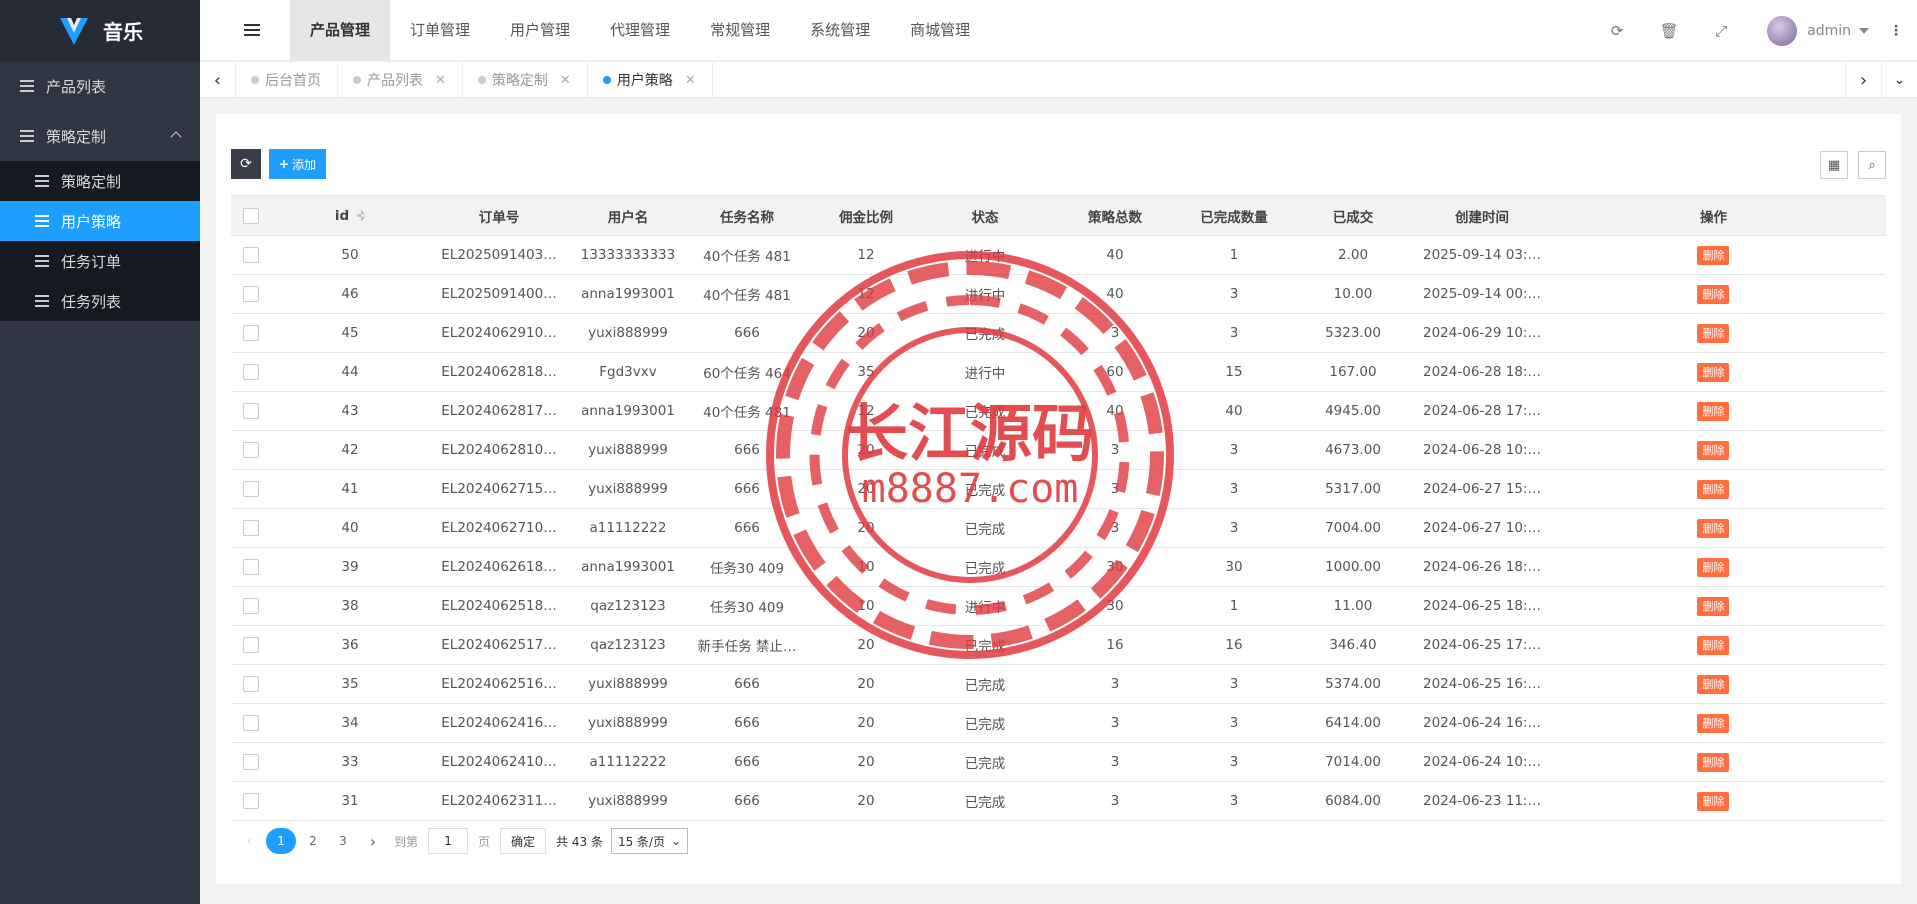 The width and height of the screenshot is (1917, 904). I want to click on table-cell: anna1993001, so click(628, 294).